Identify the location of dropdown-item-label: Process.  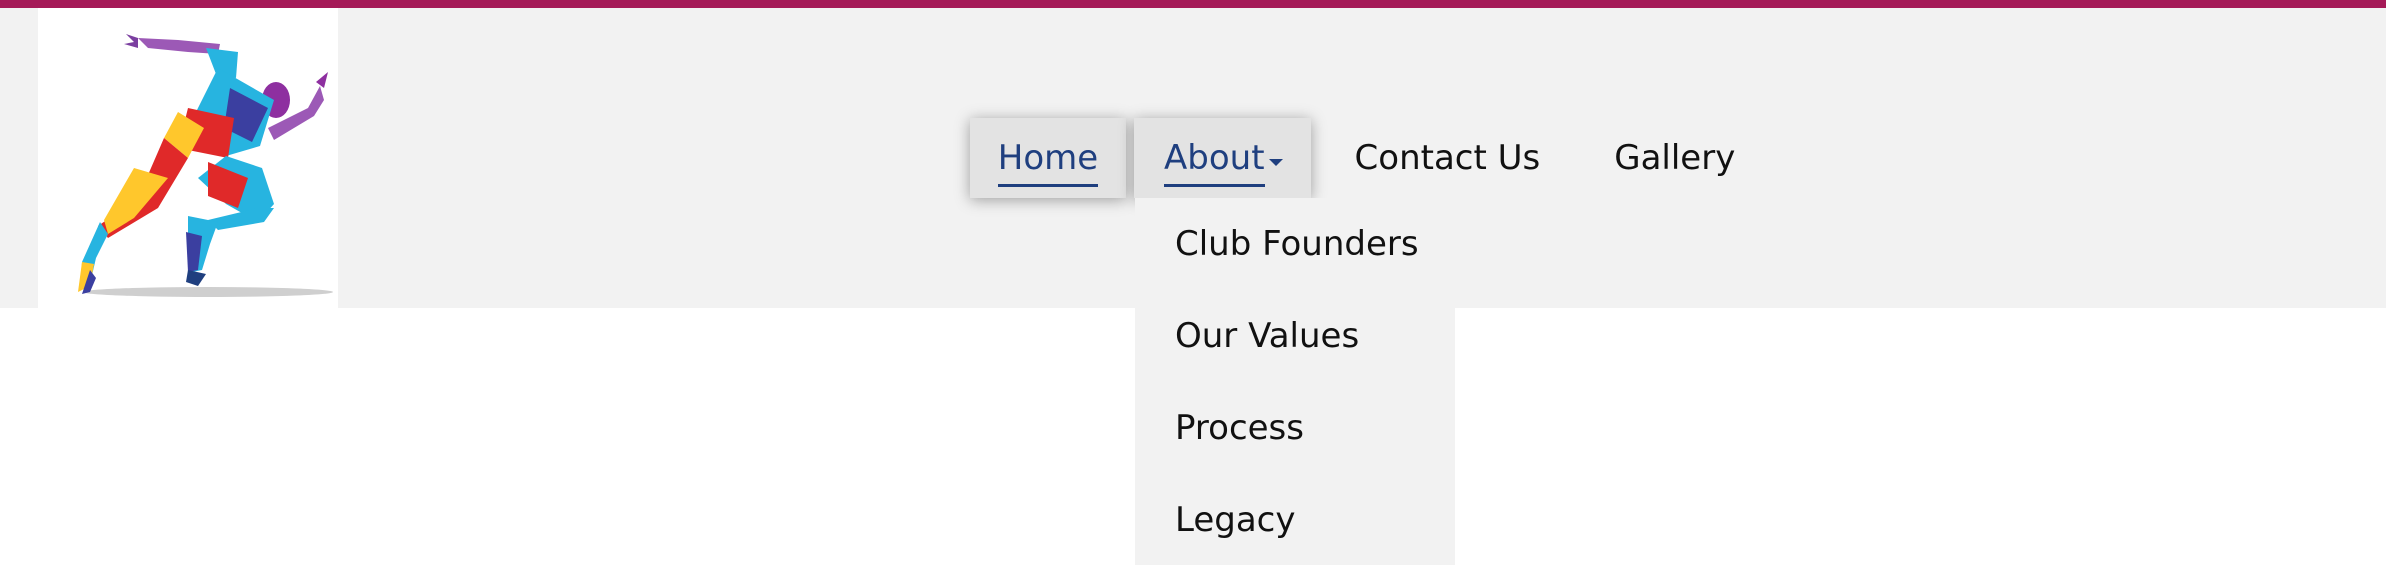
(1239, 428).